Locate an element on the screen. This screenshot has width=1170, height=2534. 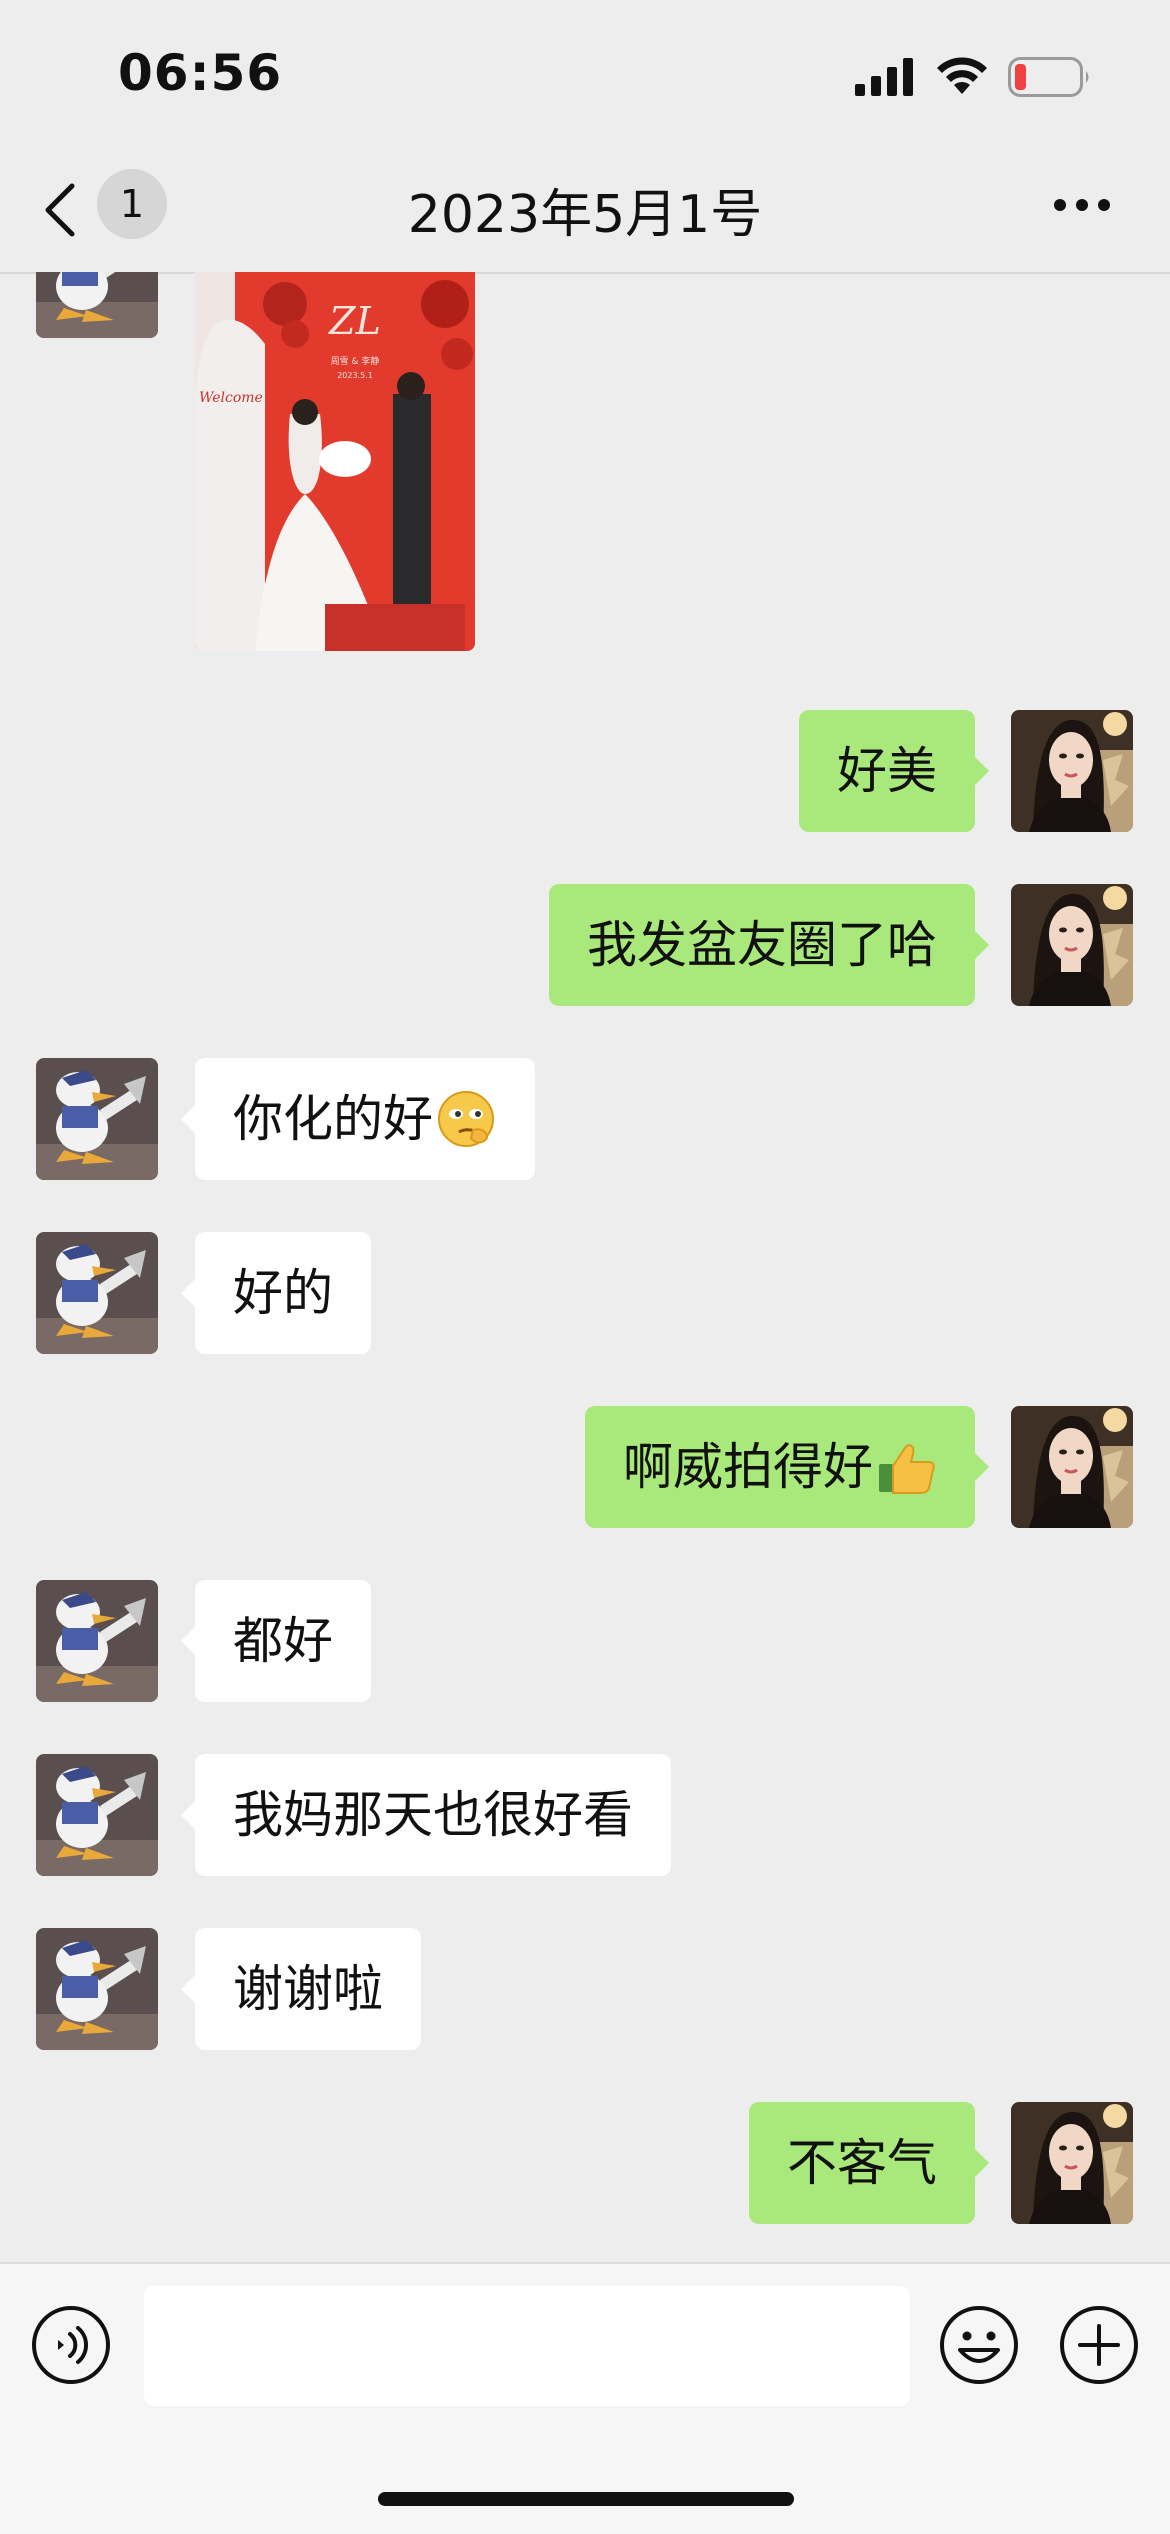
emoji-picker-icon is located at coordinates (979, 2345).